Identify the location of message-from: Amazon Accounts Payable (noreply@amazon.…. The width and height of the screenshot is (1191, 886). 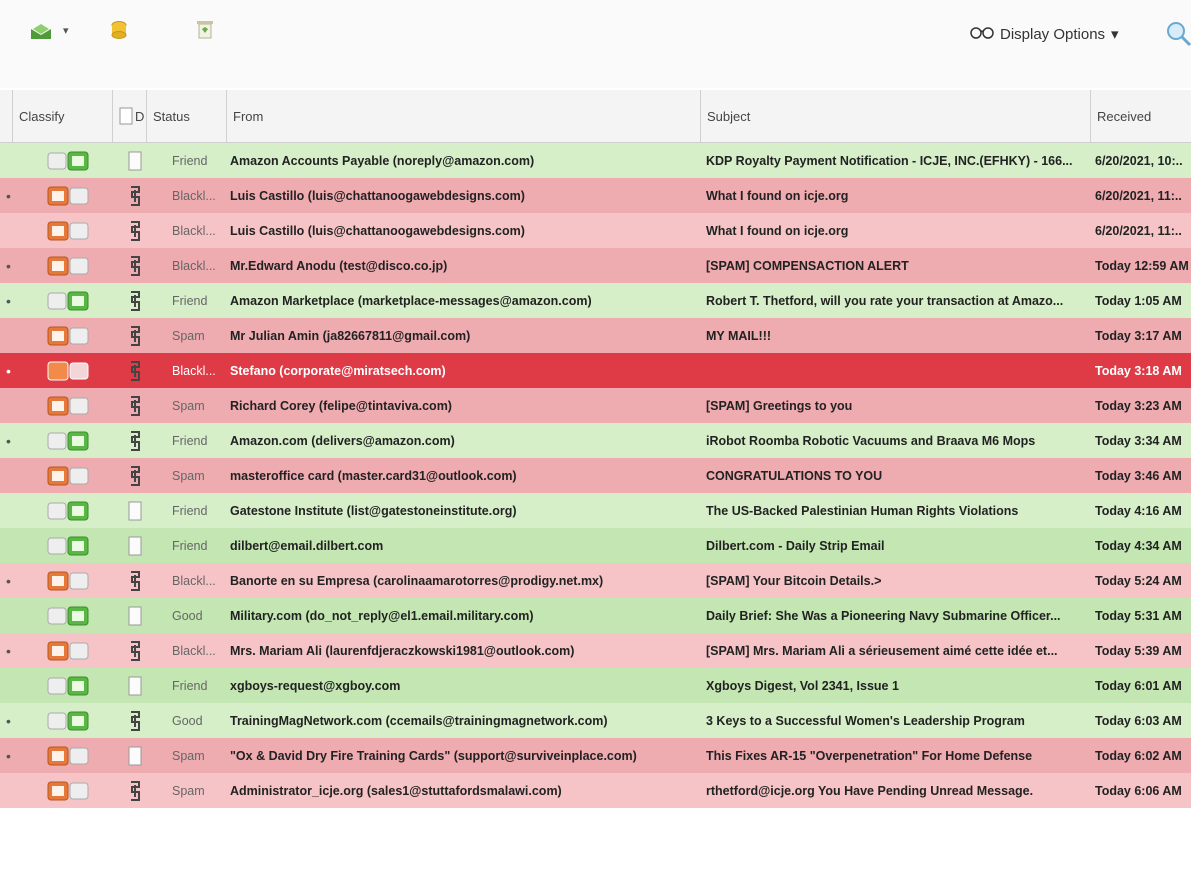
(382, 160).